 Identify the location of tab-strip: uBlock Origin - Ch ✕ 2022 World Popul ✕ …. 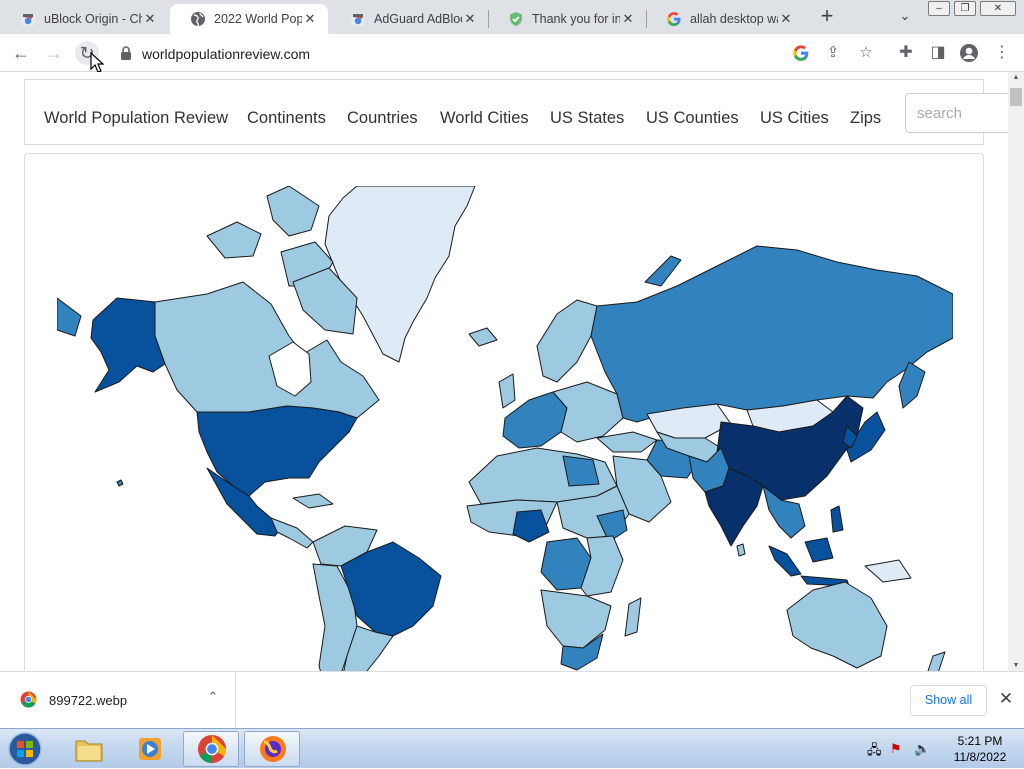
(512, 17).